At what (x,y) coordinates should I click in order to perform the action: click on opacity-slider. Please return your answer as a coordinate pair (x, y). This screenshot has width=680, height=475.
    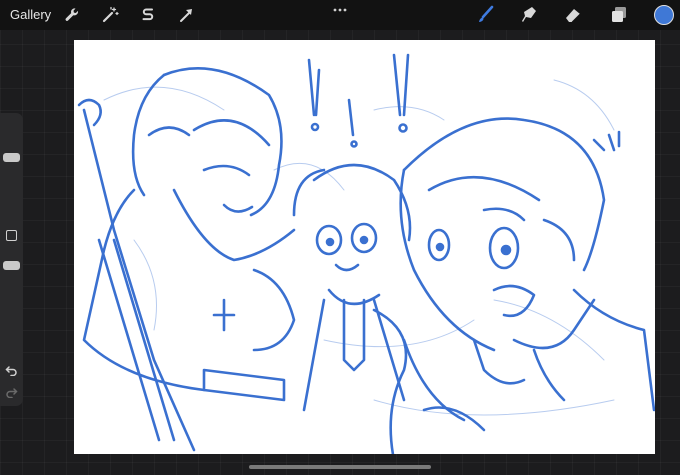
    Looking at the image, I should click on (11, 298).